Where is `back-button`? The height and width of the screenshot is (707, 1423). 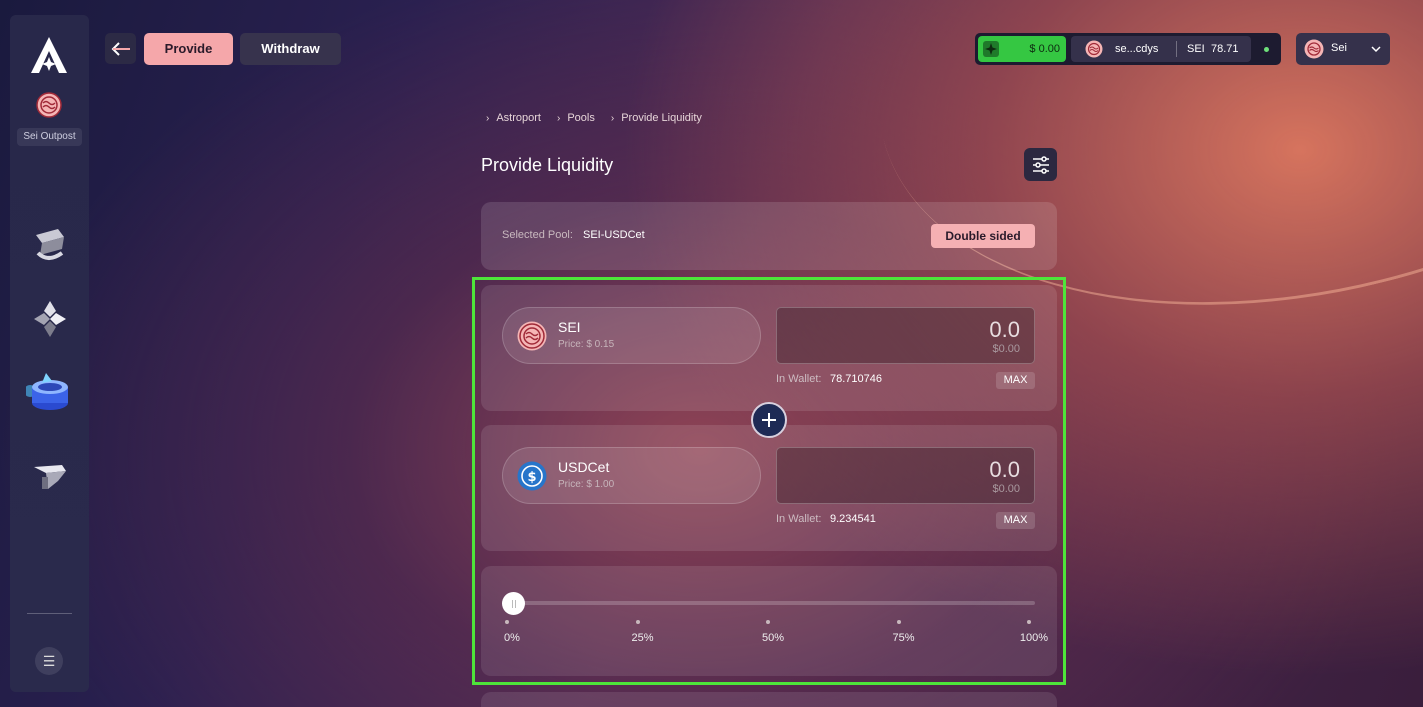 back-button is located at coordinates (120, 48).